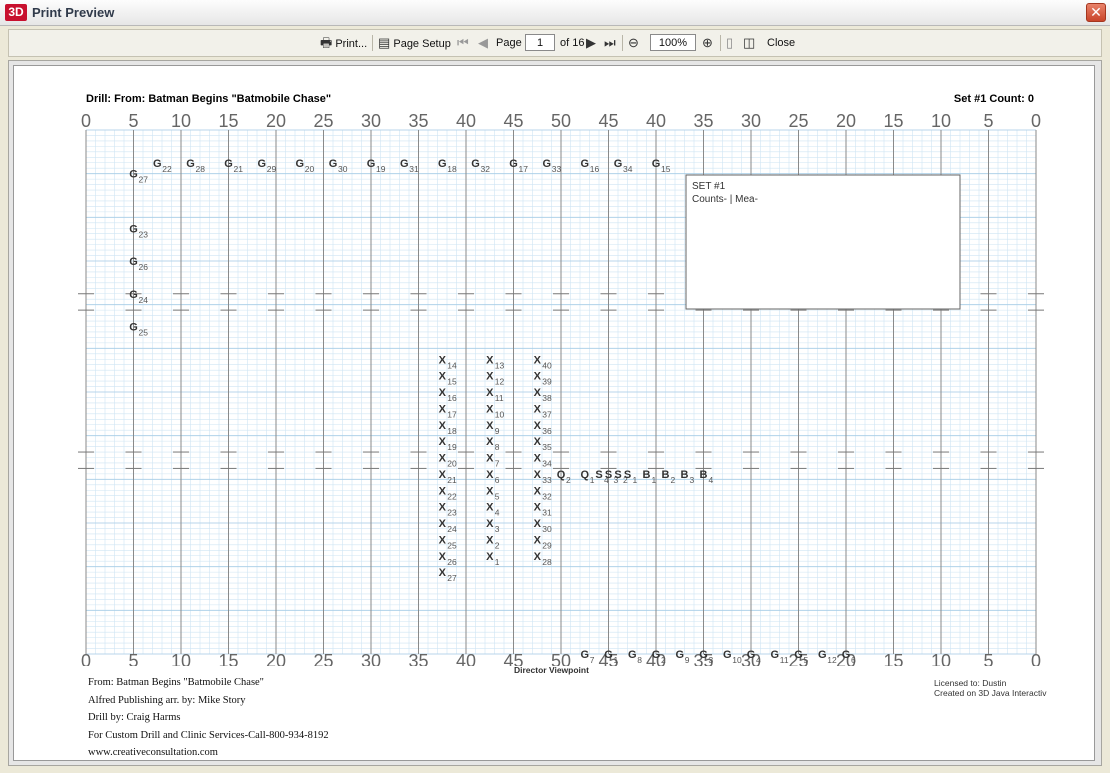 The image size is (1110, 773). I want to click on page-setup-button: ▤ Page Setup, so click(414, 43).